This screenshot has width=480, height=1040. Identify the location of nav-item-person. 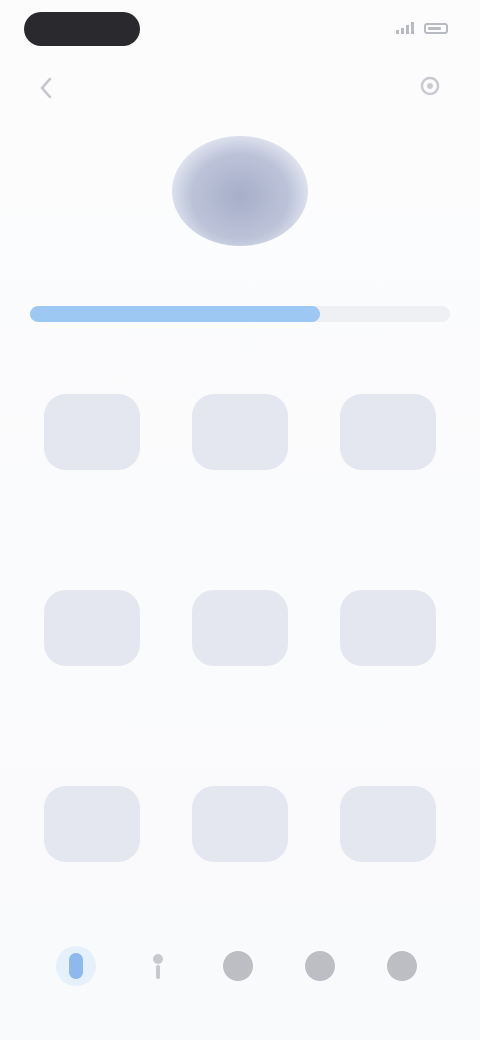
(158, 981).